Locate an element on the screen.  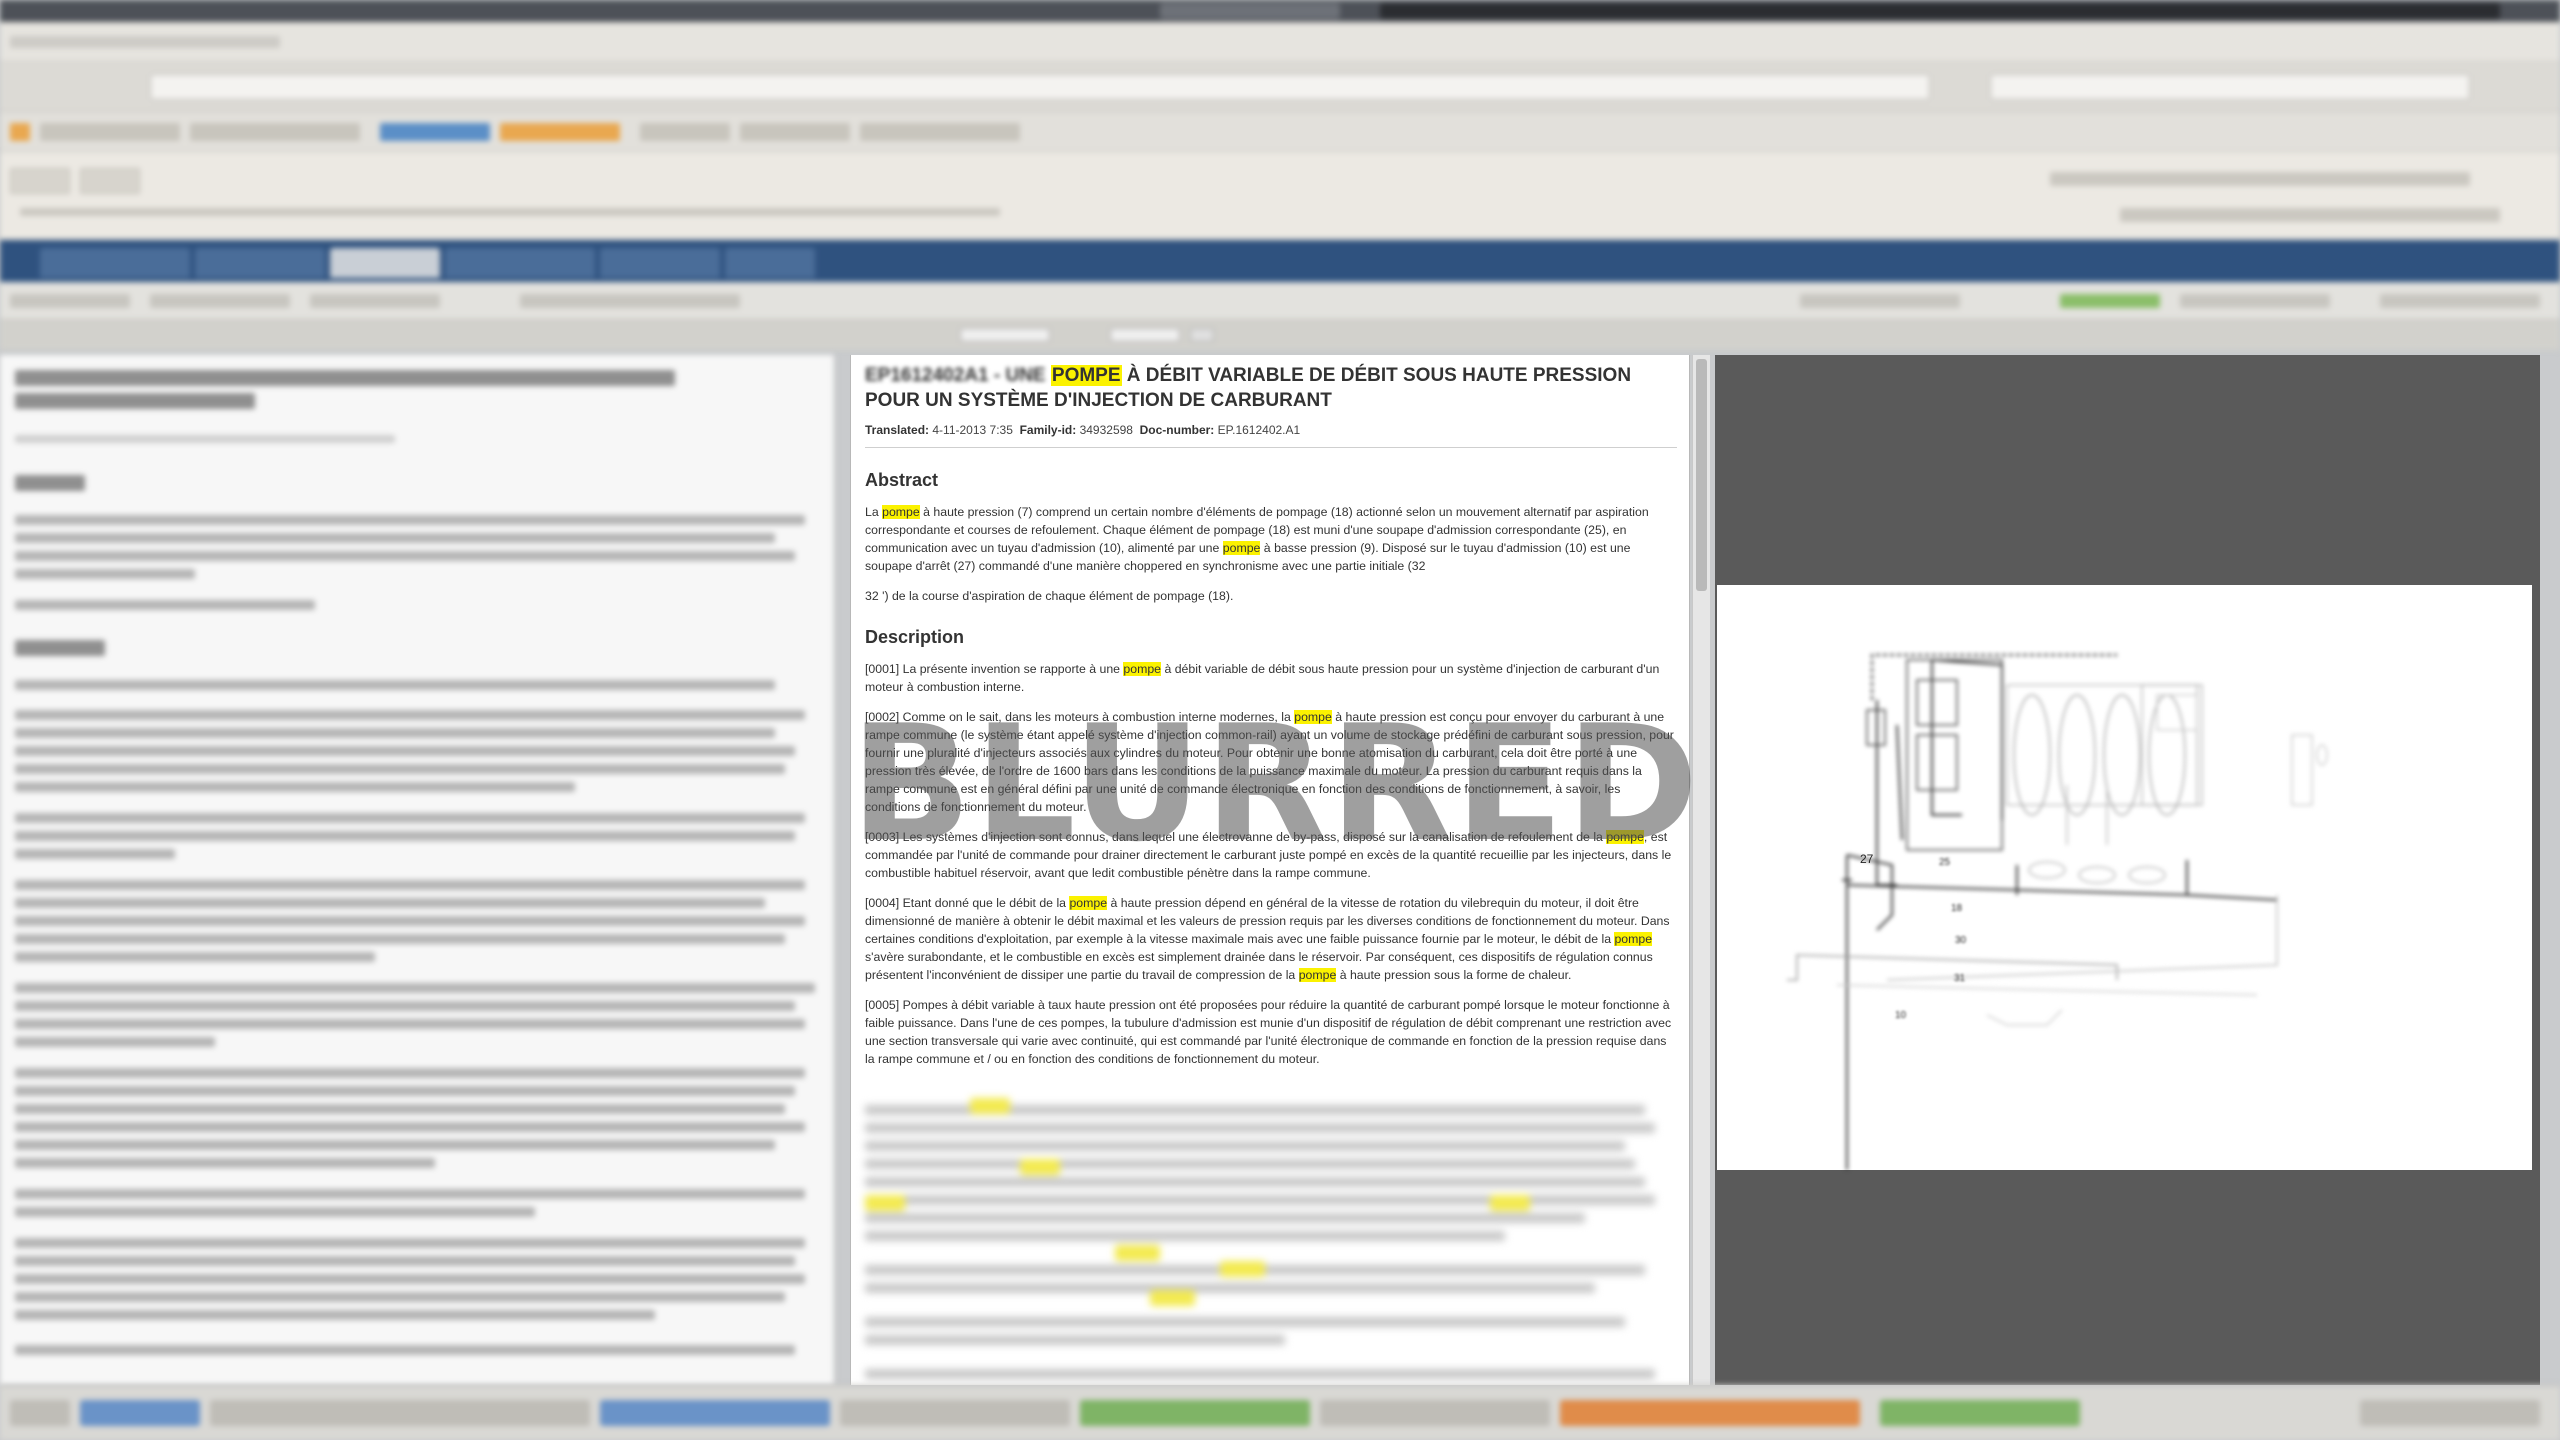
browser-search-box is located at coordinates (2230, 87).